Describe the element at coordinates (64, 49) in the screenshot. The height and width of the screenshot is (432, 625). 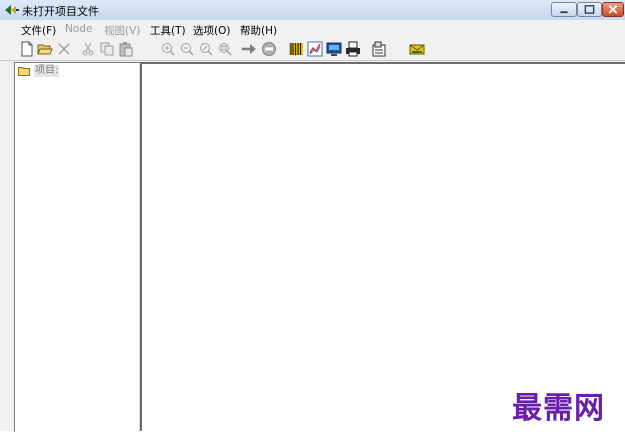
I see `delete-icon` at that location.